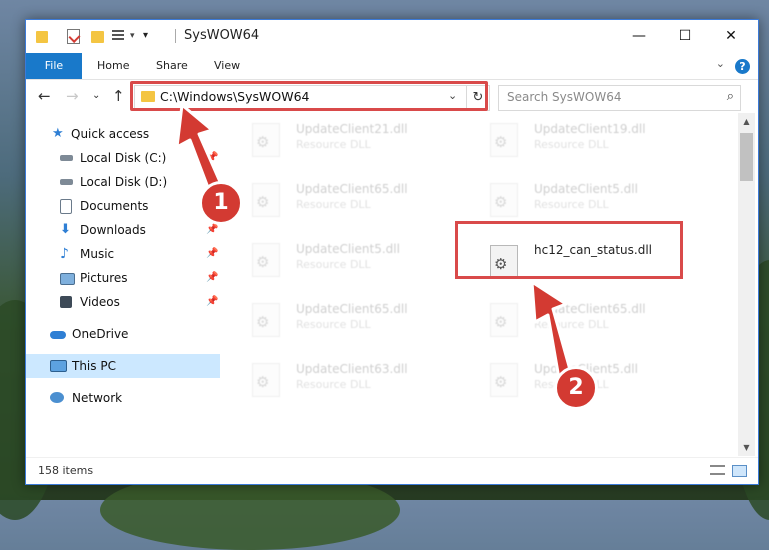  What do you see at coordinates (221, 203) in the screenshot?
I see `step-1-badge: 1` at bounding box center [221, 203].